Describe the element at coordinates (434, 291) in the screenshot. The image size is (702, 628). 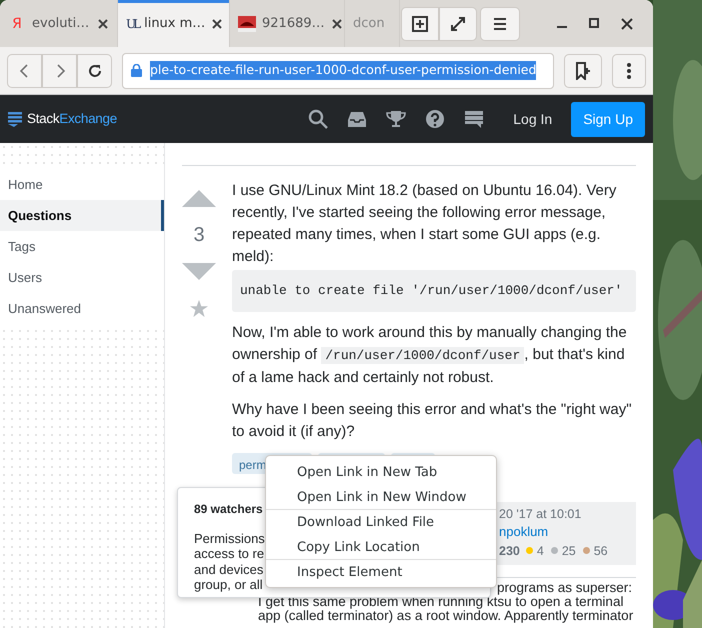
I see `code-block: unable to create file '/run/user/1000/dconf/user'` at that location.